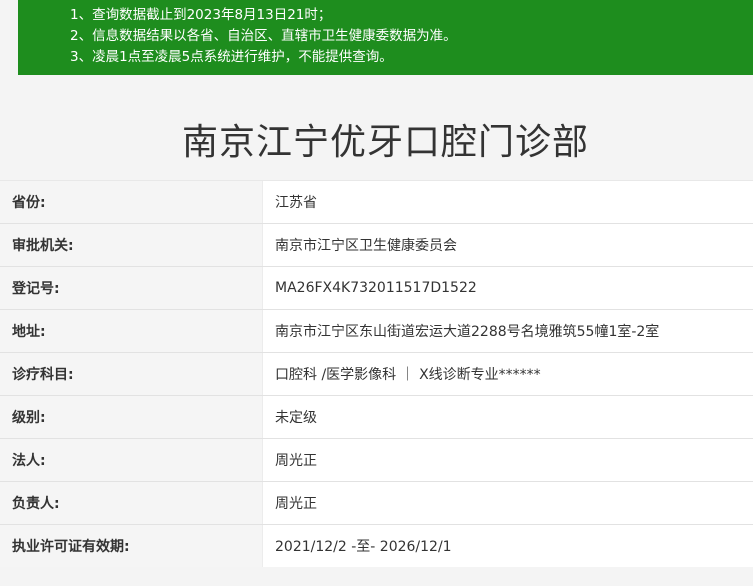 This screenshot has height=586, width=753. What do you see at coordinates (507, 202) in the screenshot?
I see `row-value: 江苏省` at bounding box center [507, 202].